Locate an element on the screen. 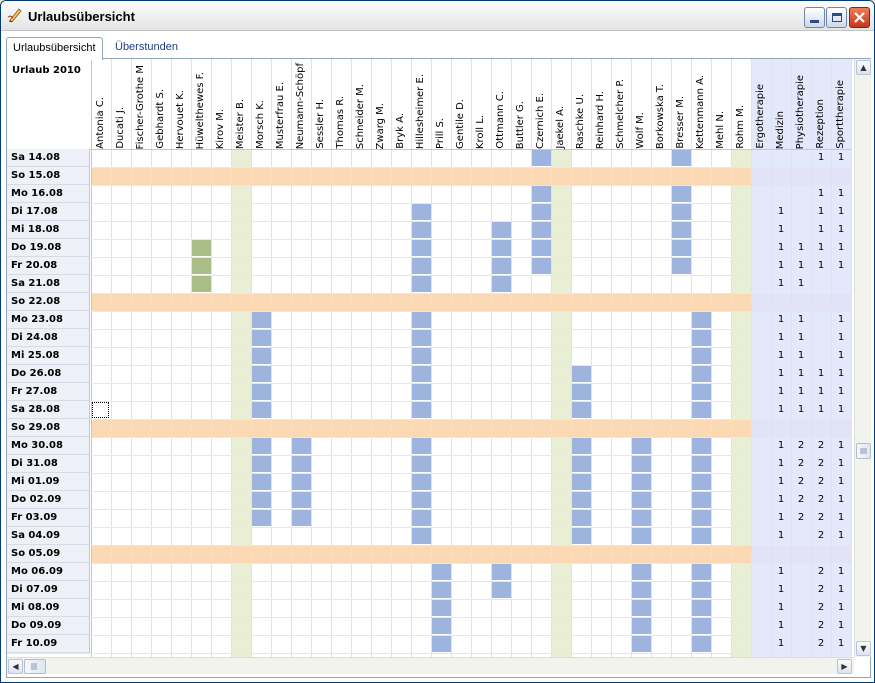 This screenshot has height=683, width=875. employee-column-header: Kroll L. is located at coordinates (481, 107).